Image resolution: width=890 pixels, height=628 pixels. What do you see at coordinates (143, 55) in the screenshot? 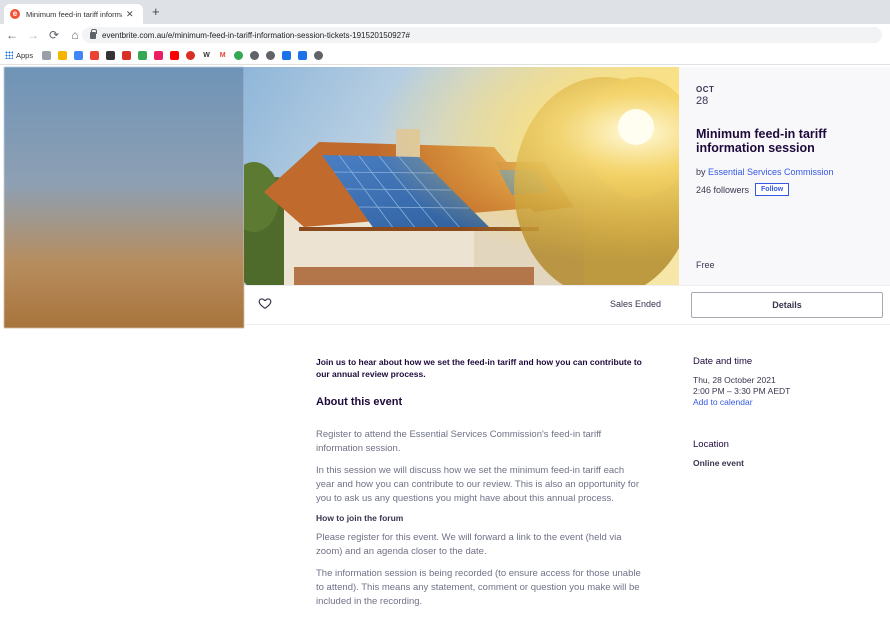
I see `drive-icon` at bounding box center [143, 55].